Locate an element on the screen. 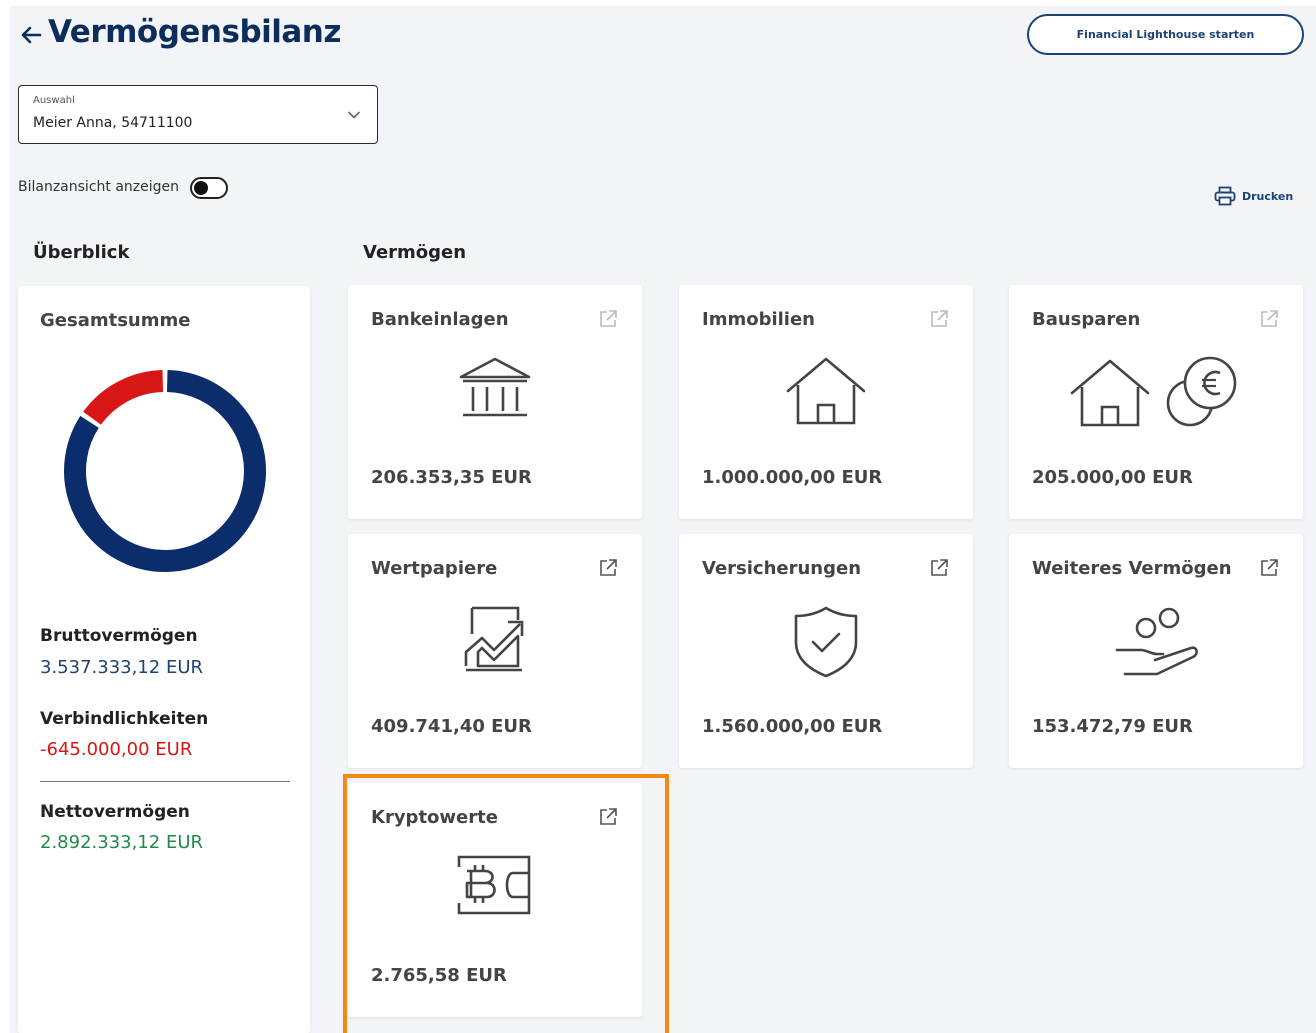 The width and height of the screenshot is (1316, 1033). asset-value: 1.560.000,00 EUR is located at coordinates (792, 726).